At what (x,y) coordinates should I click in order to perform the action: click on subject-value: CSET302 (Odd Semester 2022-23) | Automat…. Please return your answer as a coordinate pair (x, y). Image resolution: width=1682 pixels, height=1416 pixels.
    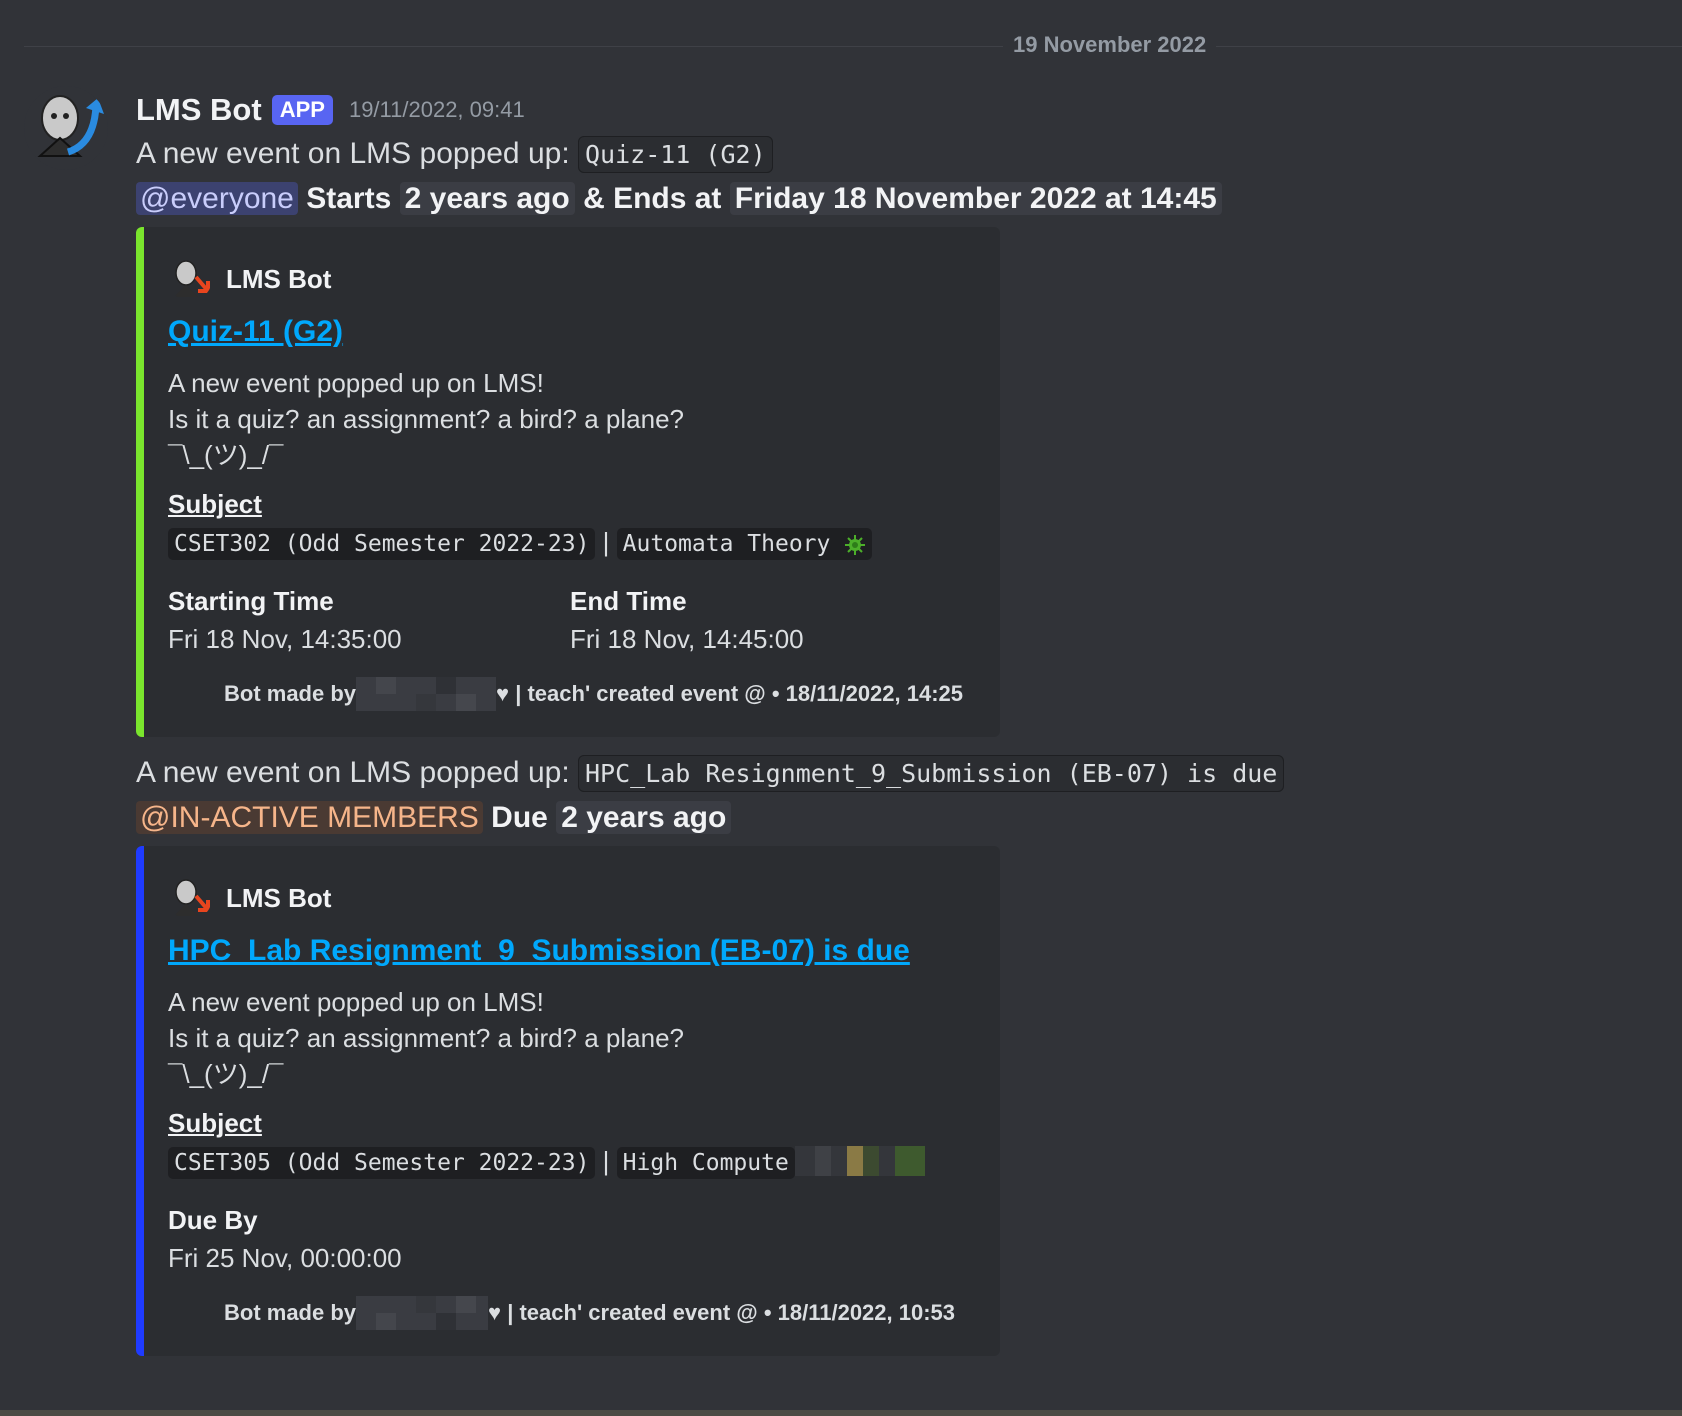
    Looking at the image, I should click on (570, 543).